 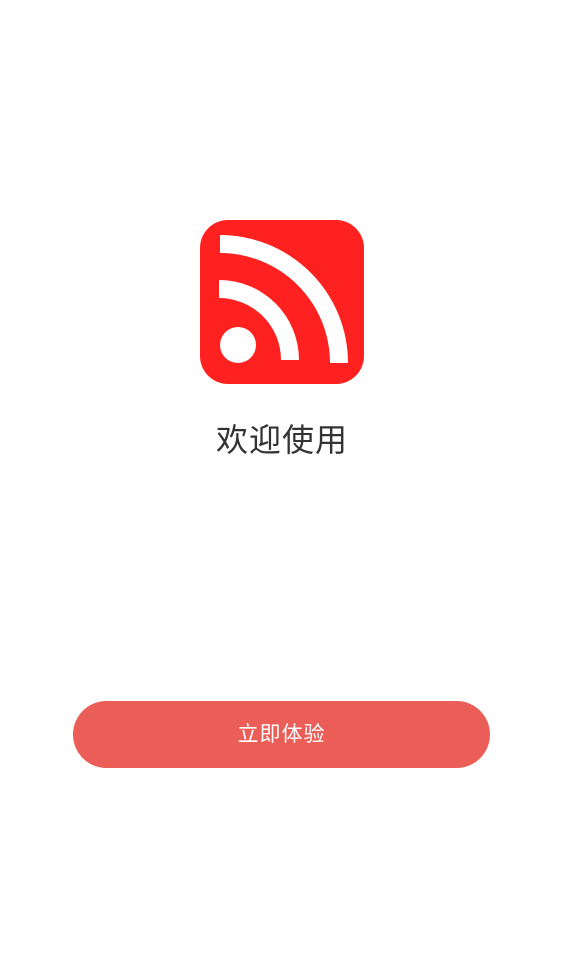 What do you see at coordinates (281, 734) in the screenshot?
I see `start-experience-button: 立即体验` at bounding box center [281, 734].